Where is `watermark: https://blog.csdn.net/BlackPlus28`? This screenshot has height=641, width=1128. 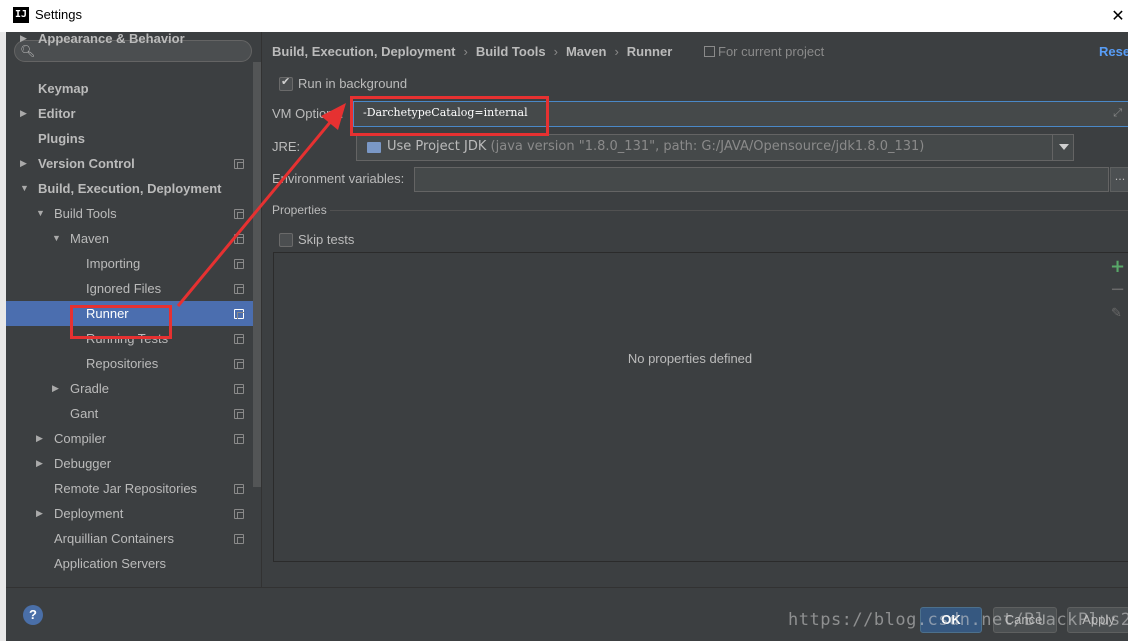
watermark: https://blog.csdn.net/BlackPlus28 is located at coordinates (958, 620).